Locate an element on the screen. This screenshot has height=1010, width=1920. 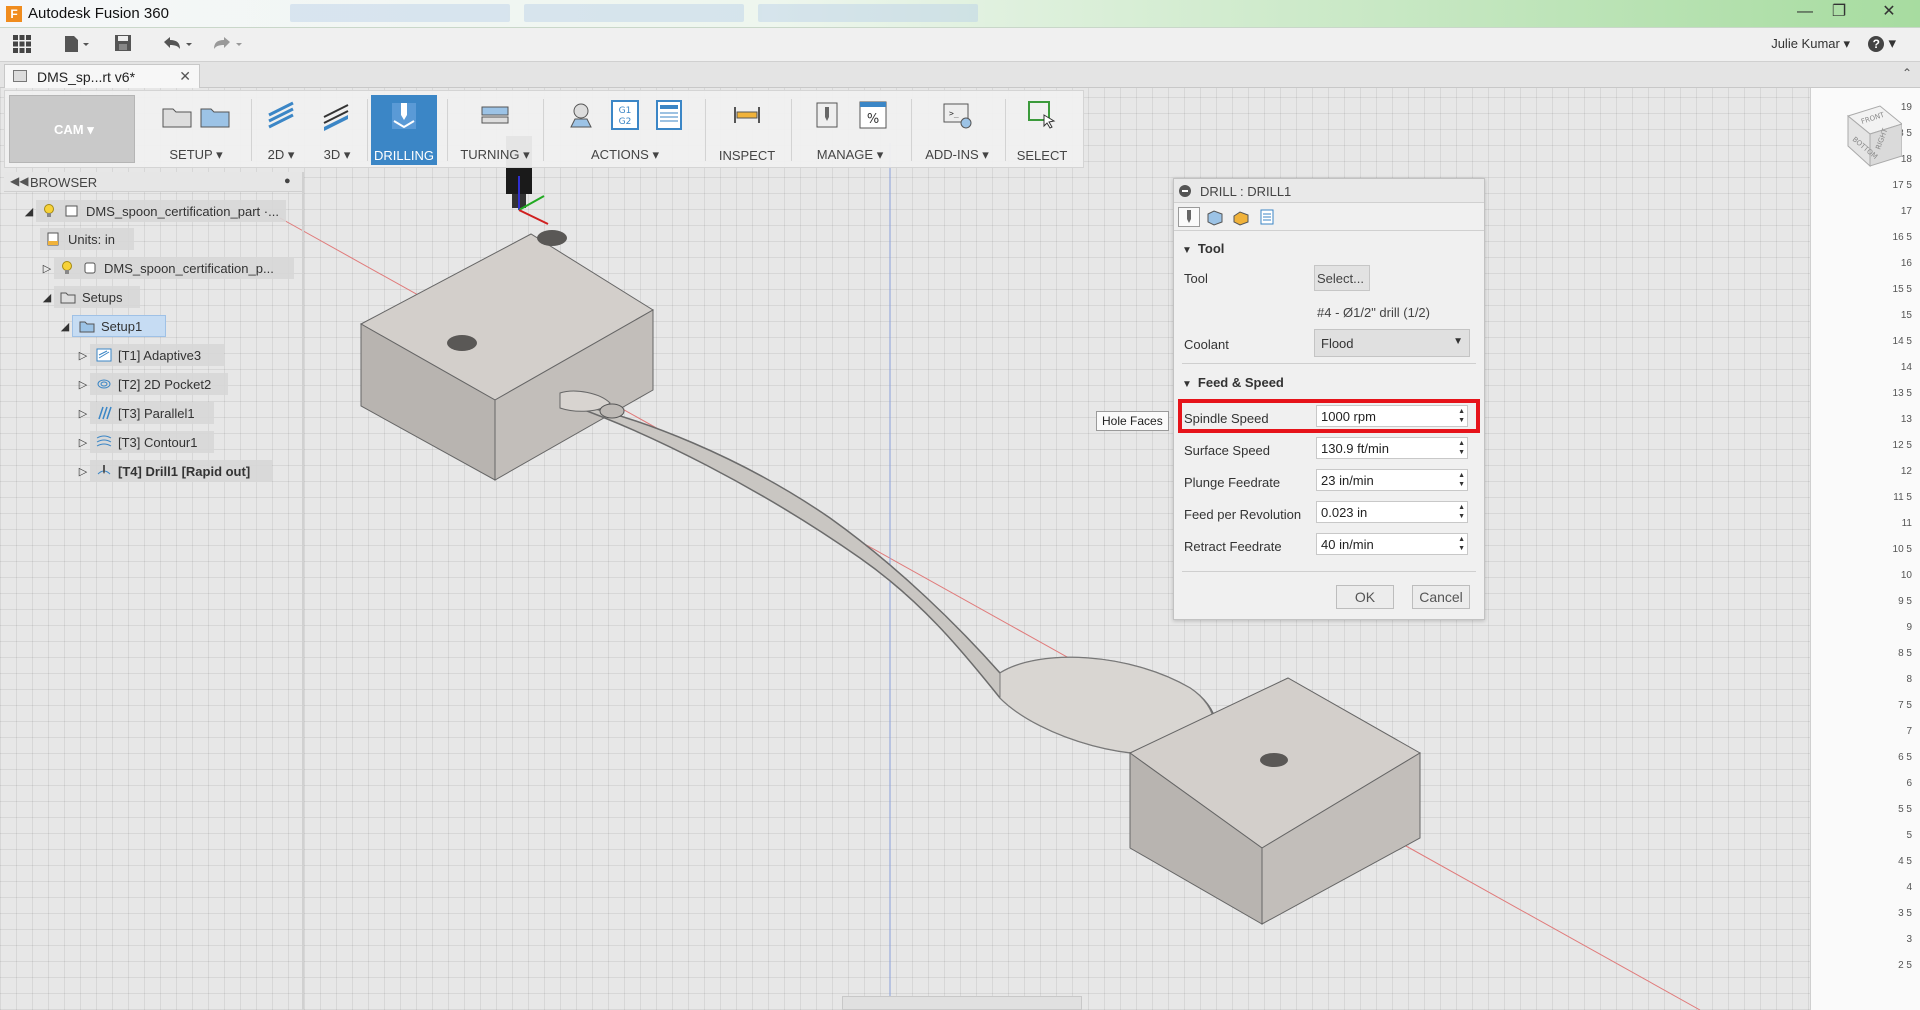
ok-button: OK is located at coordinates (1365, 597).